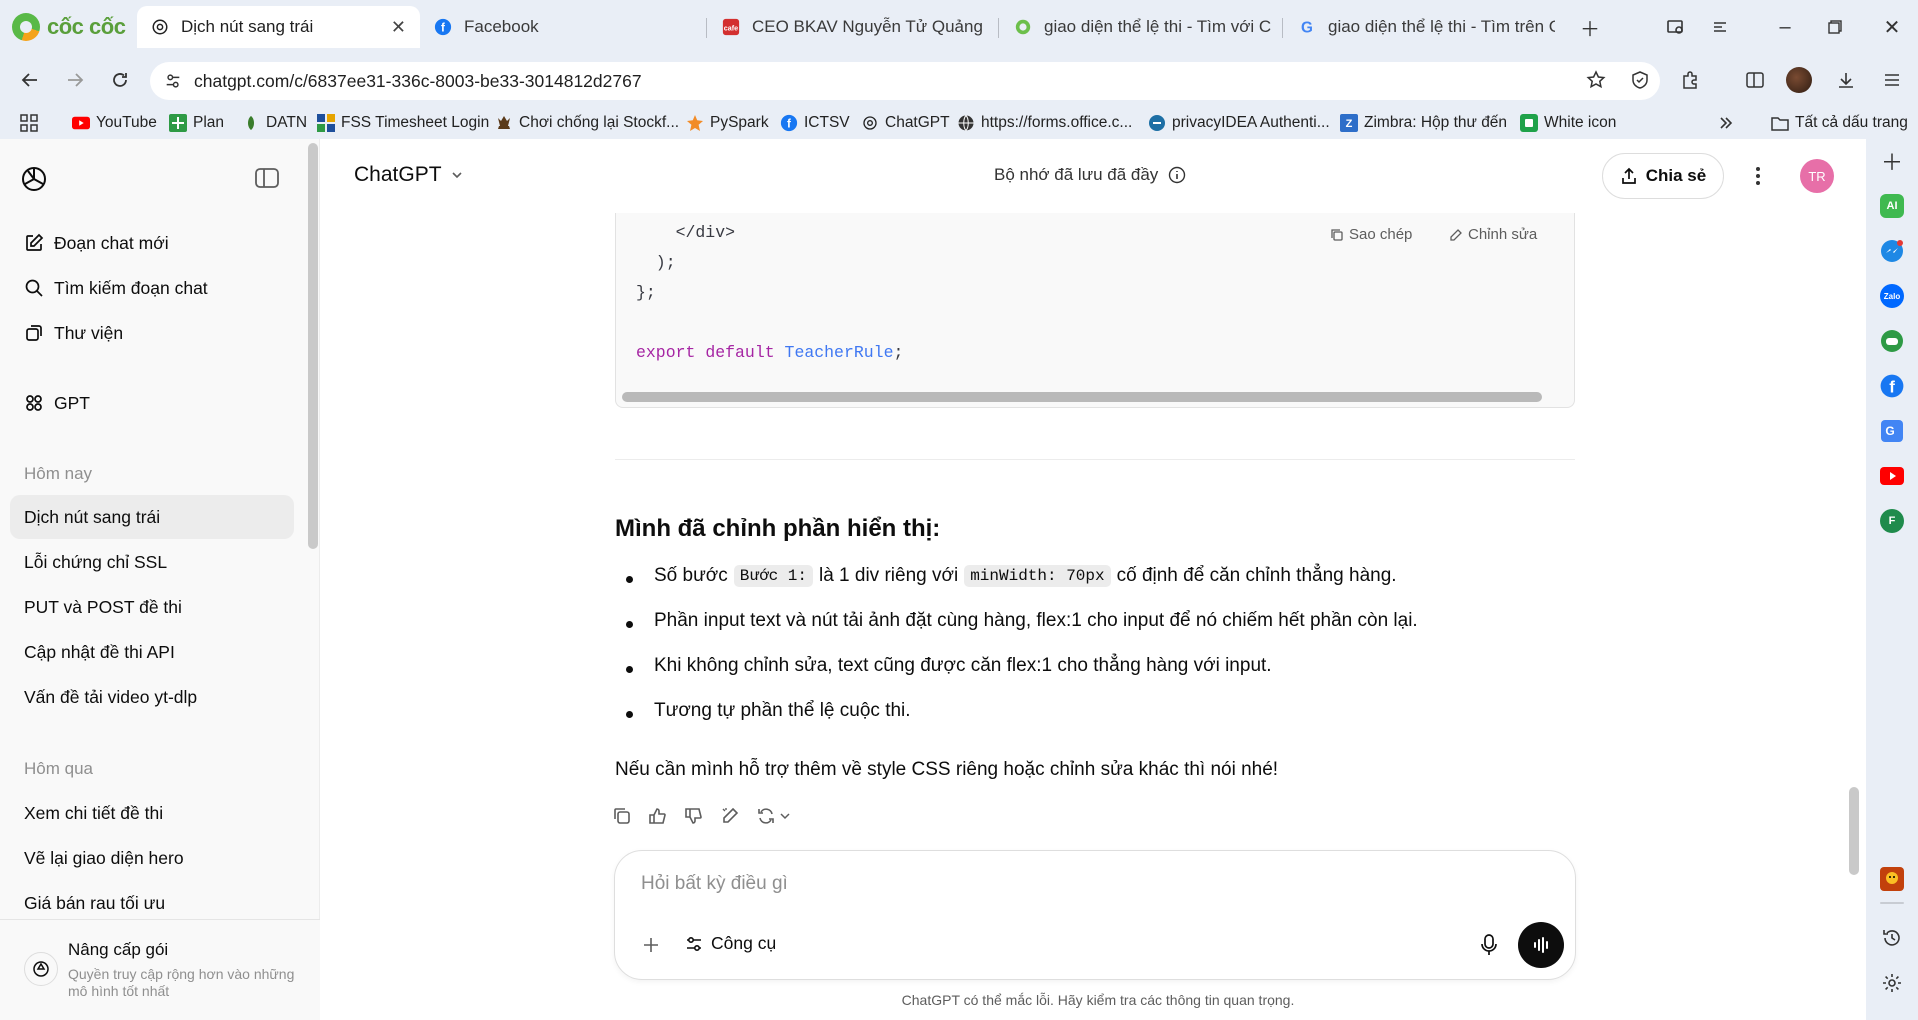  What do you see at coordinates (1676, 27) in the screenshot?
I see `screenshot-search-icon` at bounding box center [1676, 27].